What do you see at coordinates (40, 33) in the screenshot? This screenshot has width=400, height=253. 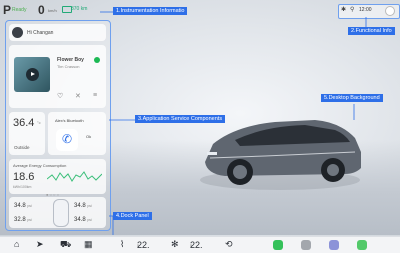 I see `greeting-text: Hi Changan` at bounding box center [40, 33].